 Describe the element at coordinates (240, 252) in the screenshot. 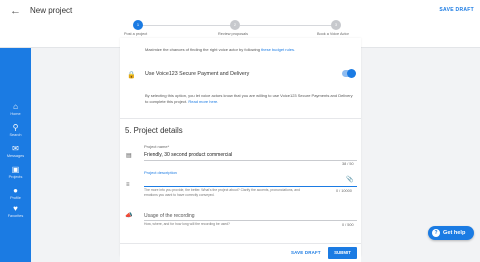

I see `form-actions: SAVE DRAFT SUBMIT` at that location.